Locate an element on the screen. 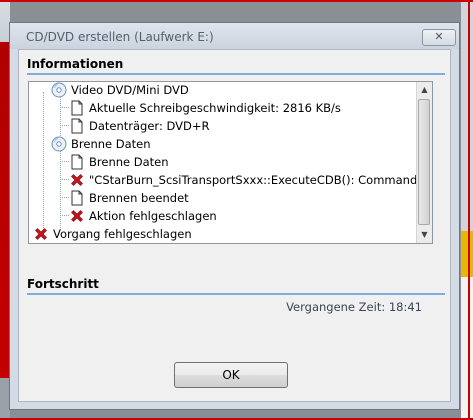 The width and height of the screenshot is (473, 420). tree-item-label: Brennen beendet is located at coordinates (139, 198).